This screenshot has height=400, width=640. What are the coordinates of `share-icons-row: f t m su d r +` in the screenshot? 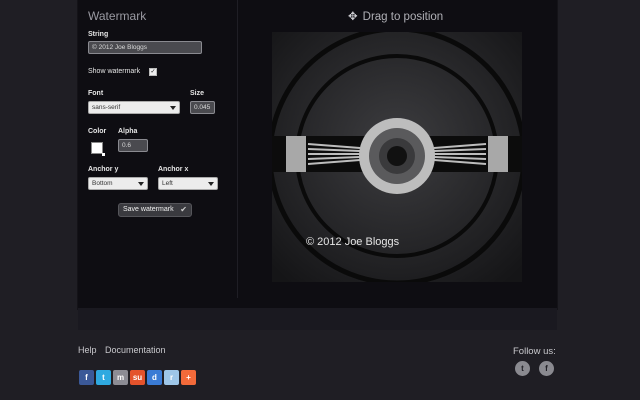 It's located at (138, 378).